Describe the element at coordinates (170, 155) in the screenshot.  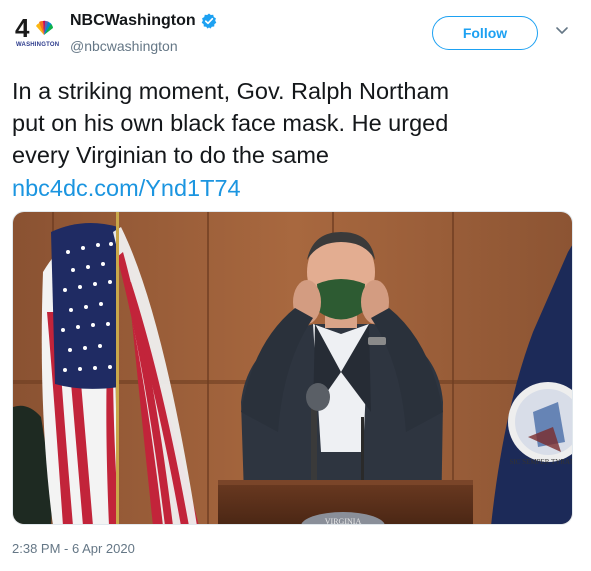
I see `tweet-text-line: every Virginian to do the same` at that location.